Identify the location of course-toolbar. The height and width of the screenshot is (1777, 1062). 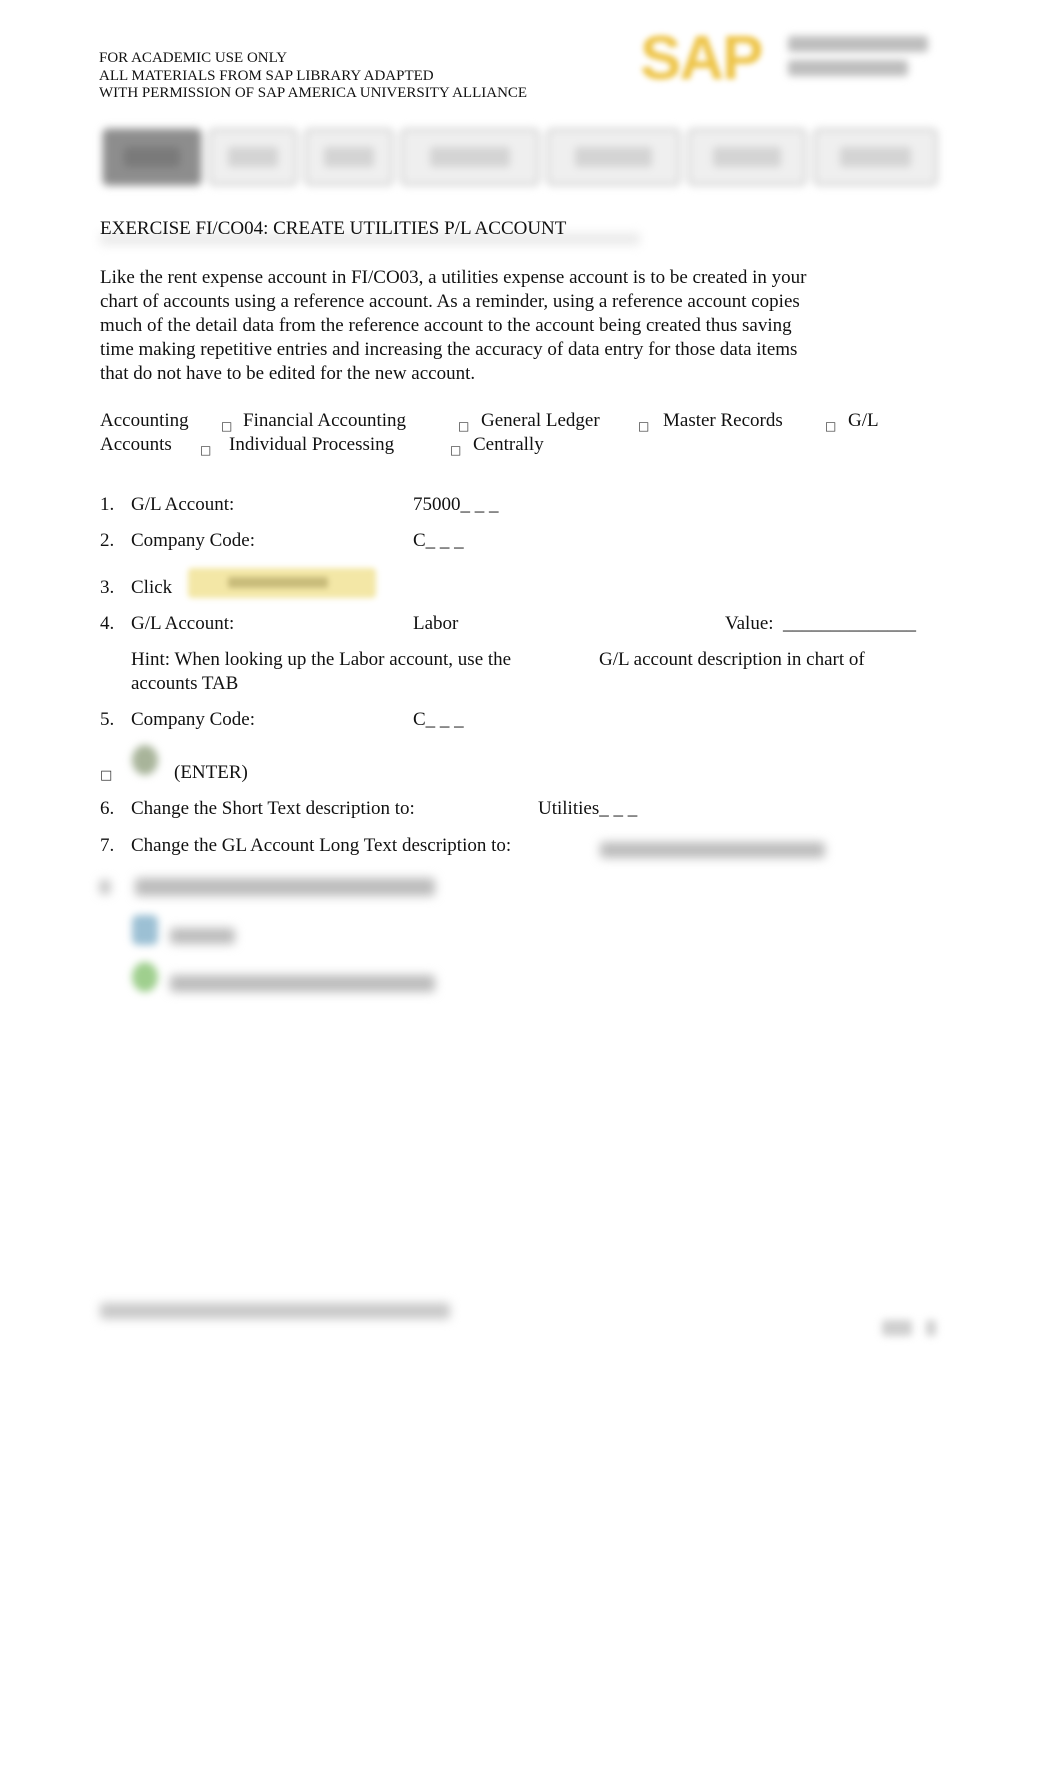
(532, 159).